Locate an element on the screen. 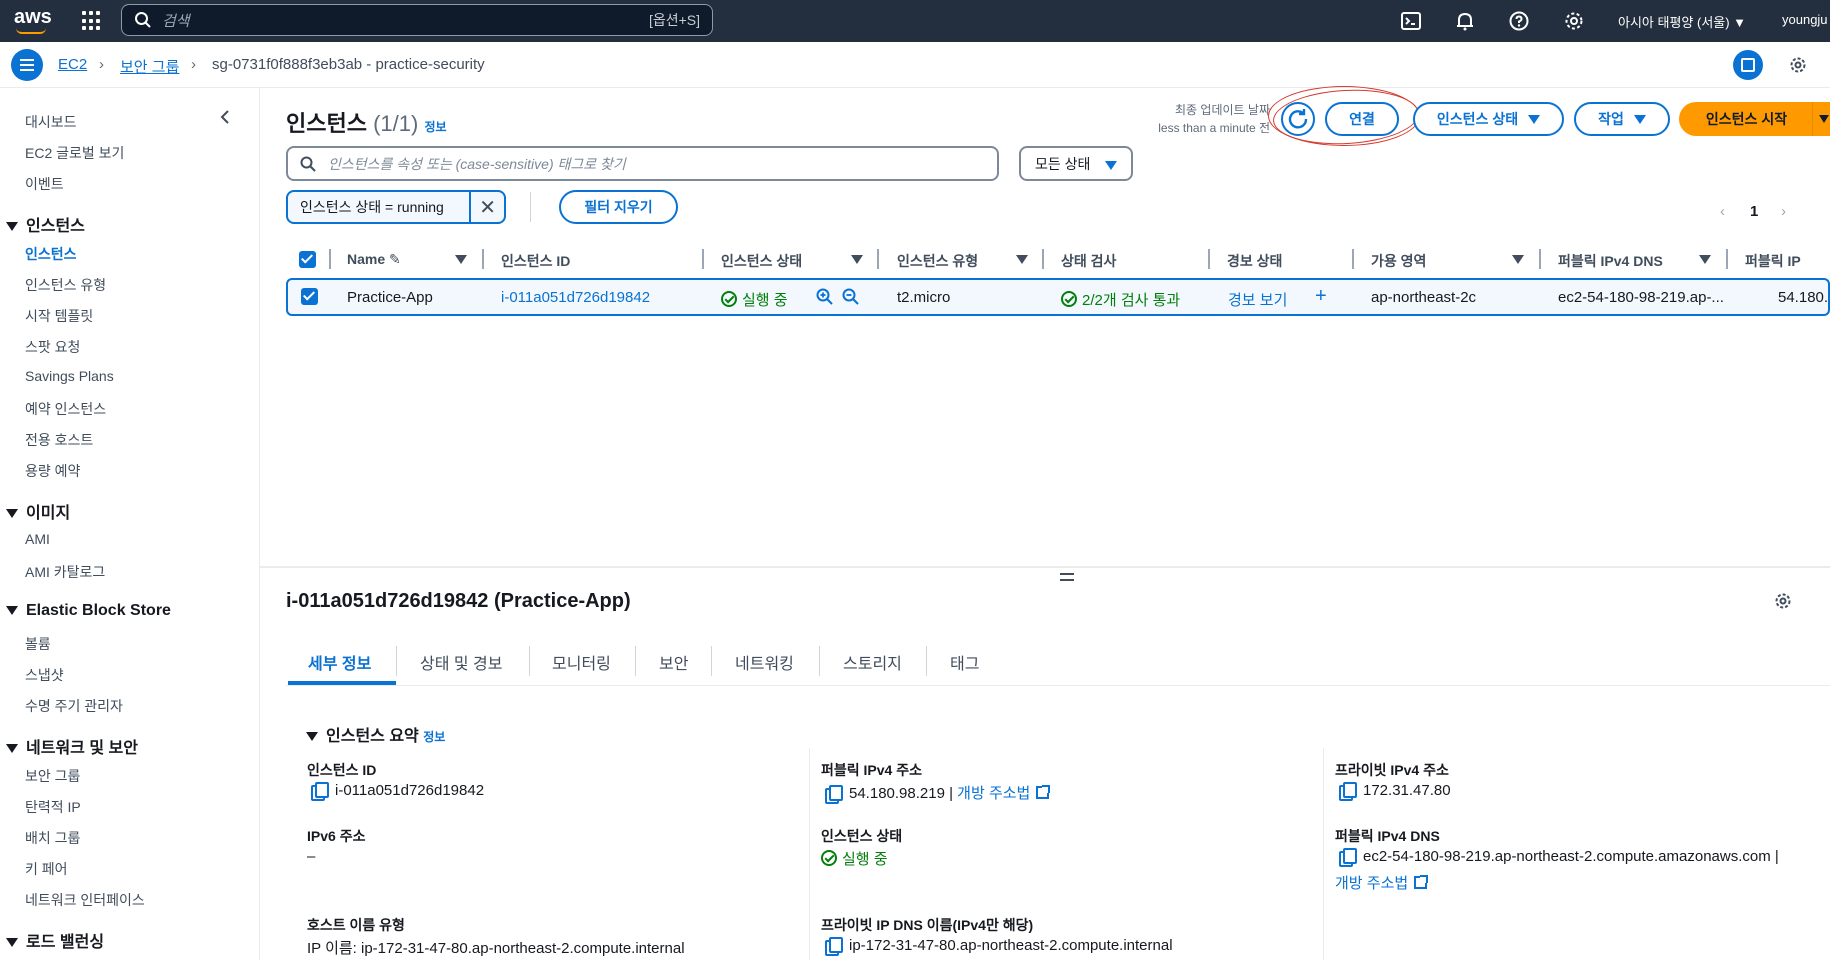  sidebar-section-load-balancing: 로드 밸런싱 is located at coordinates (55, 940).